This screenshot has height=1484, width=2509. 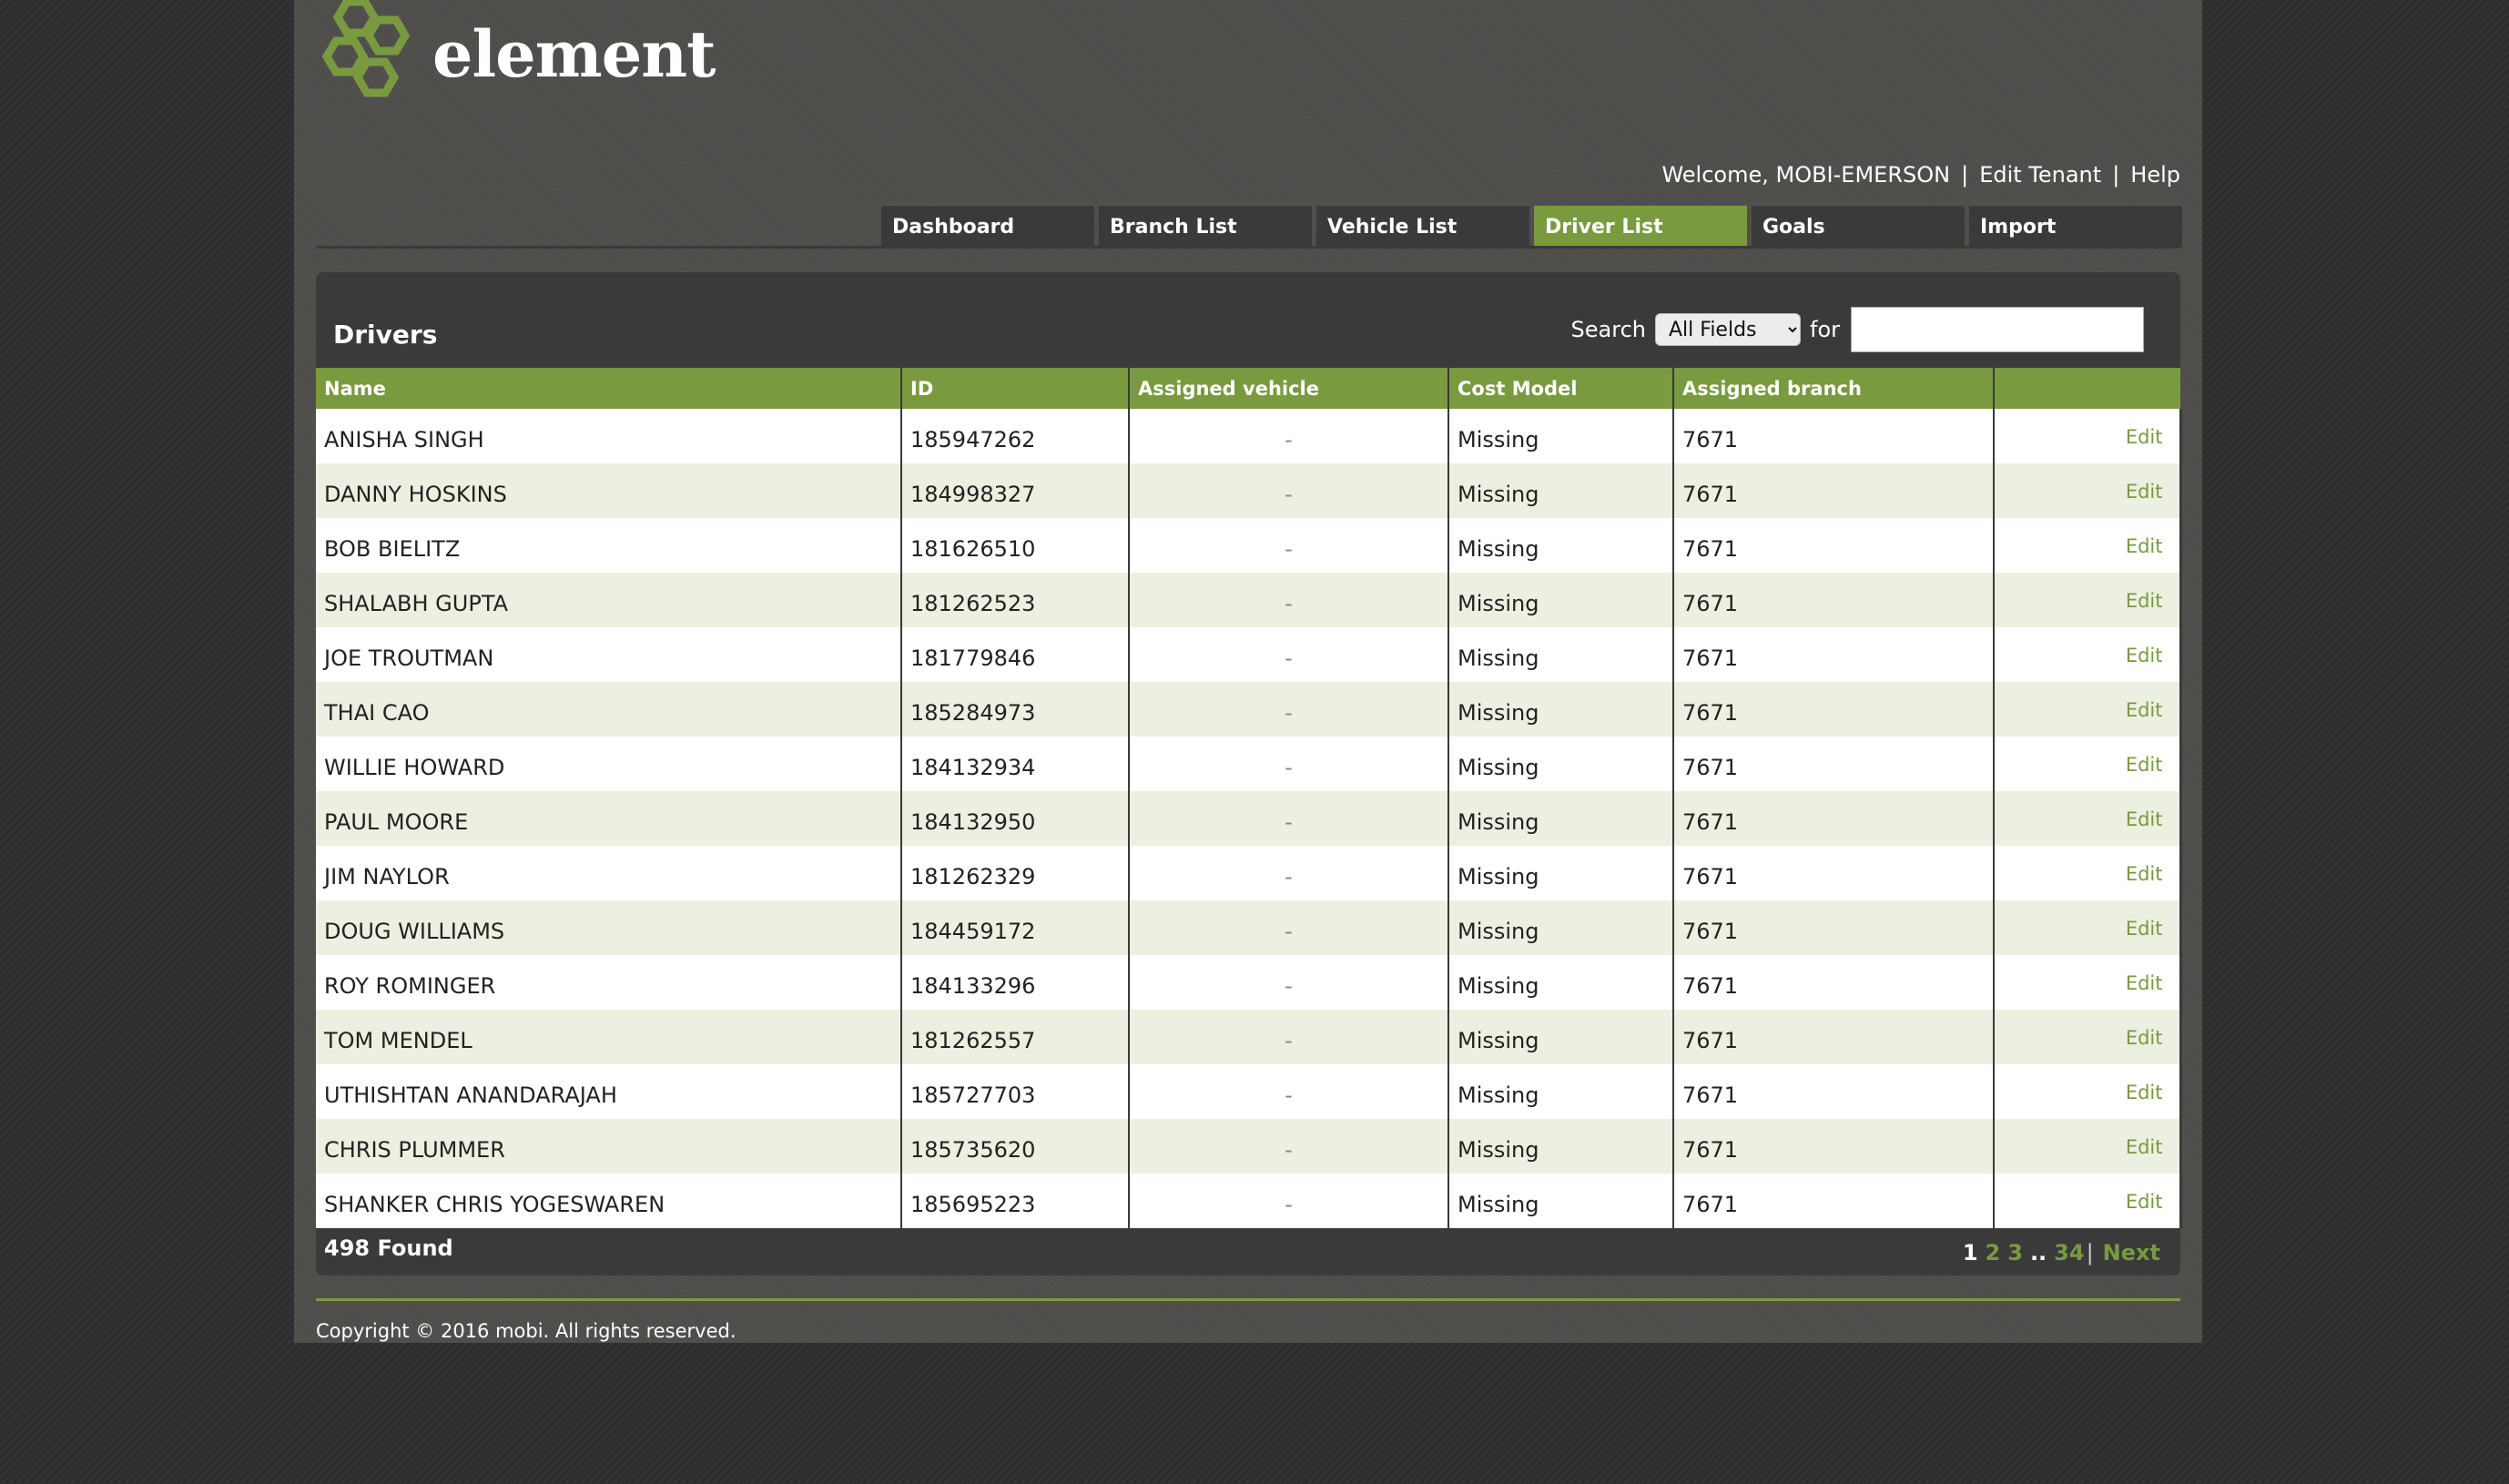 I want to click on table-row: THAI CAO 185284973- Missing 7671 Edit, so click(x=1249, y=709).